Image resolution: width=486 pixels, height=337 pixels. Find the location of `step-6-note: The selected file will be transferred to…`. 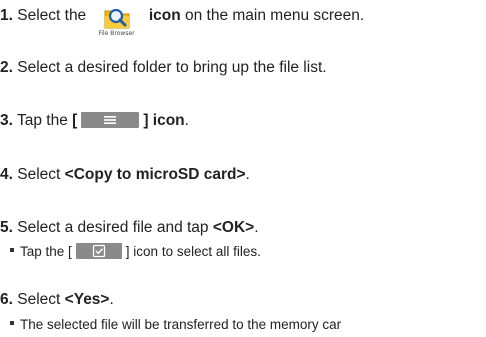

step-6-note: The selected file will be transferred to… is located at coordinates (175, 325).